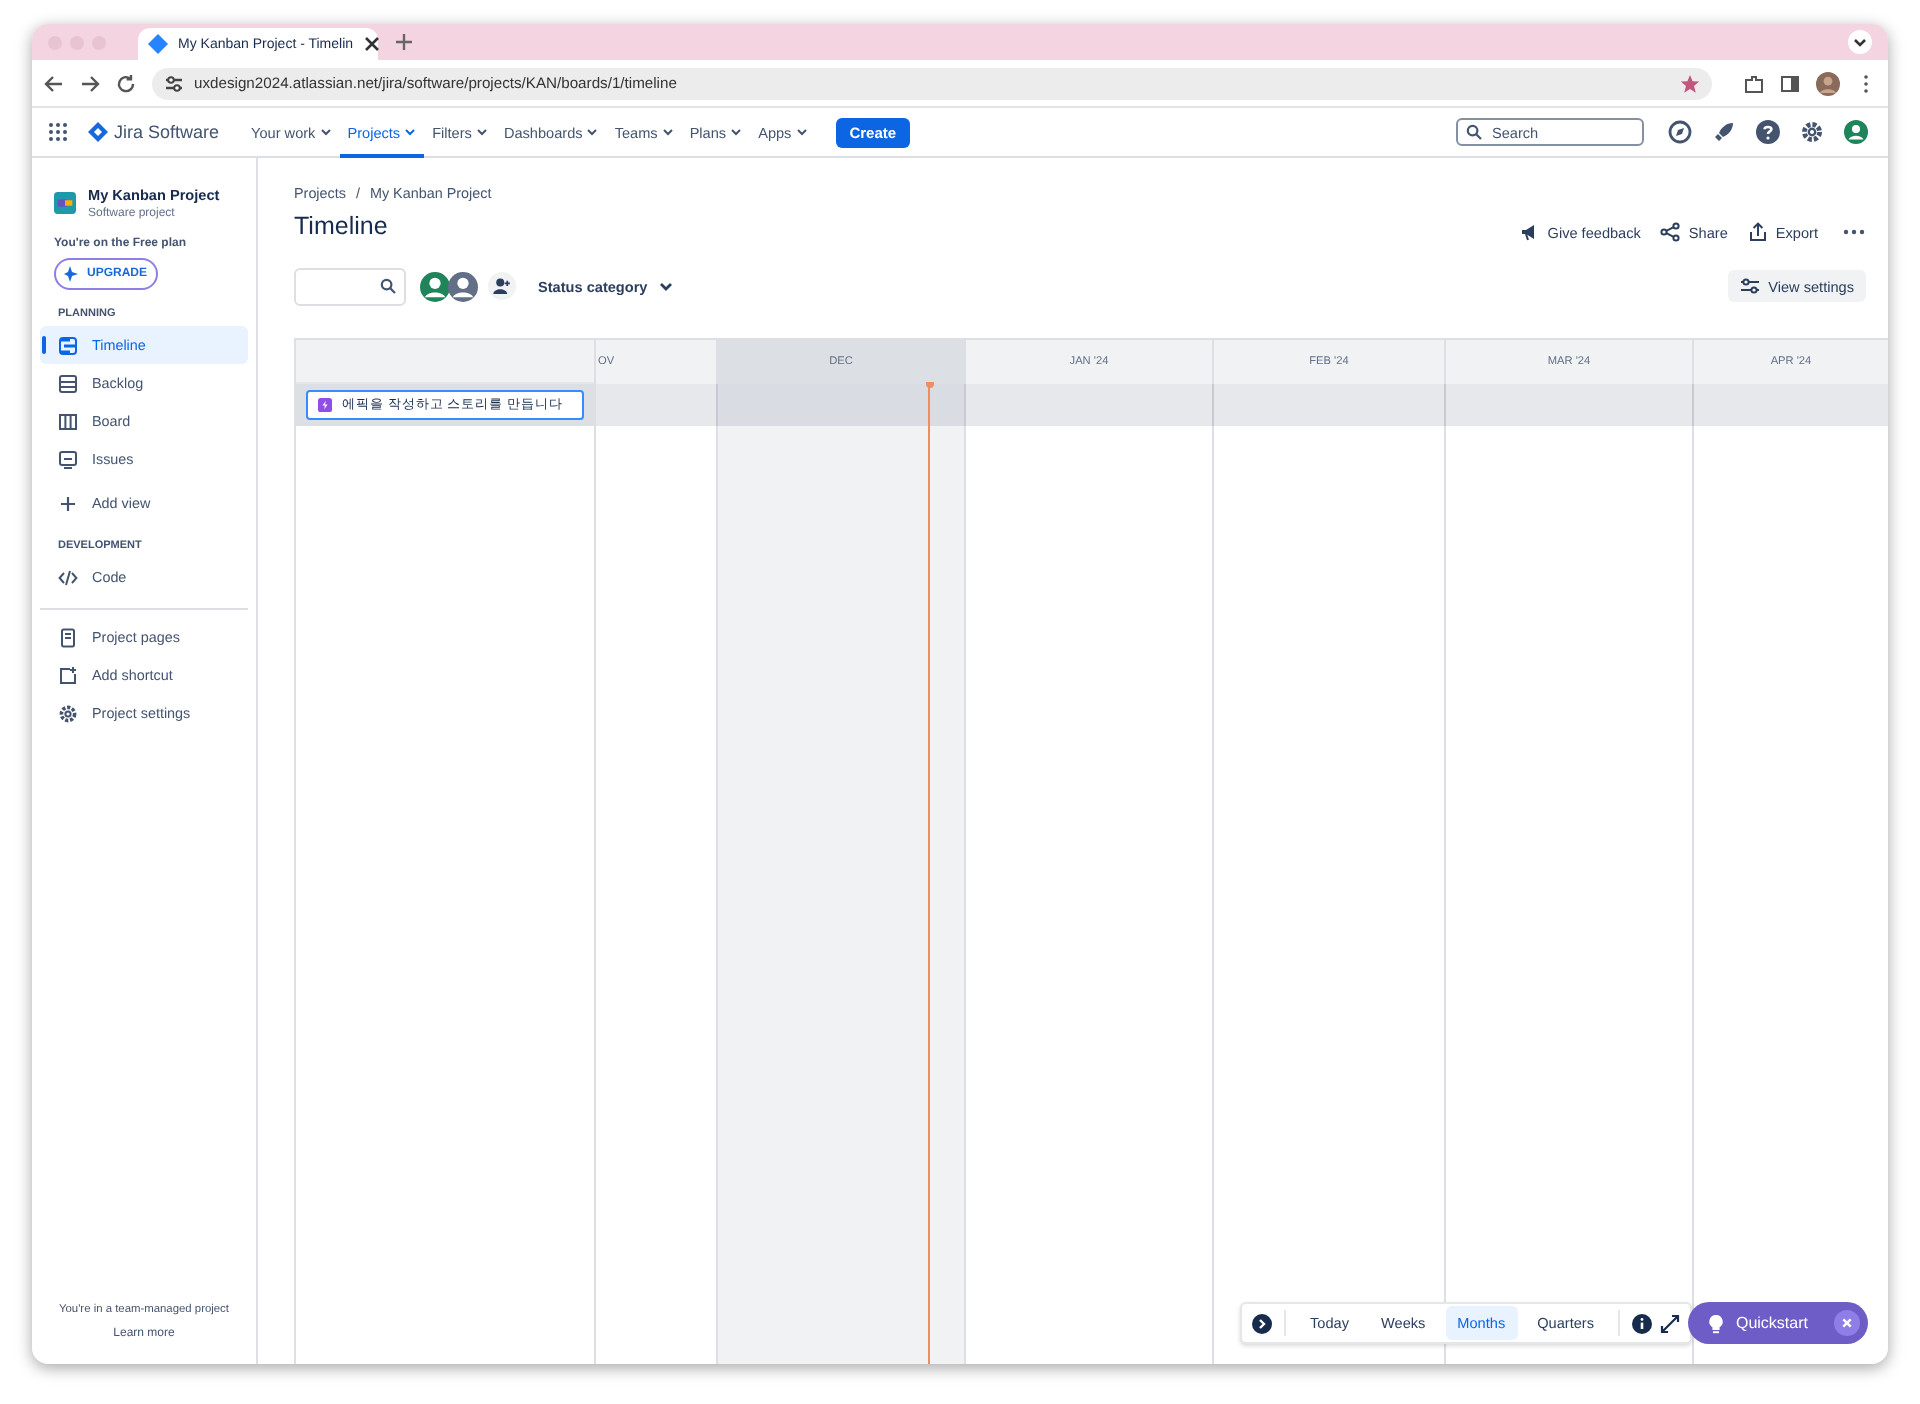 This screenshot has height=1404, width=1920. I want to click on export-icon, so click(1757, 232).